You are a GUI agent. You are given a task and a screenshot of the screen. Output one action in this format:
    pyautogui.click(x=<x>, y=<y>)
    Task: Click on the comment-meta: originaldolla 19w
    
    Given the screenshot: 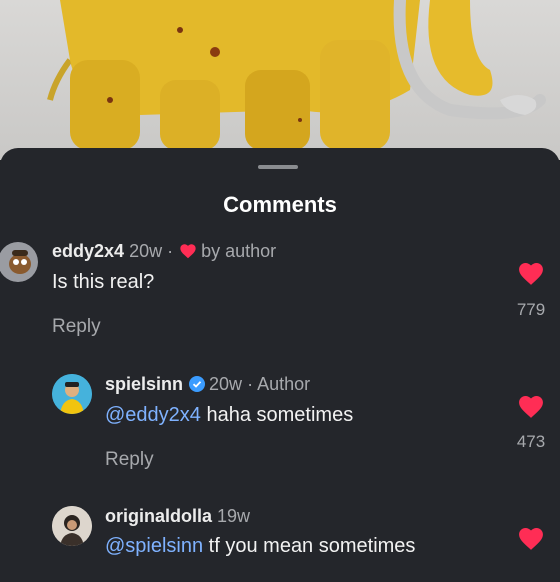 What is the action you would take?
    pyautogui.click(x=177, y=516)
    